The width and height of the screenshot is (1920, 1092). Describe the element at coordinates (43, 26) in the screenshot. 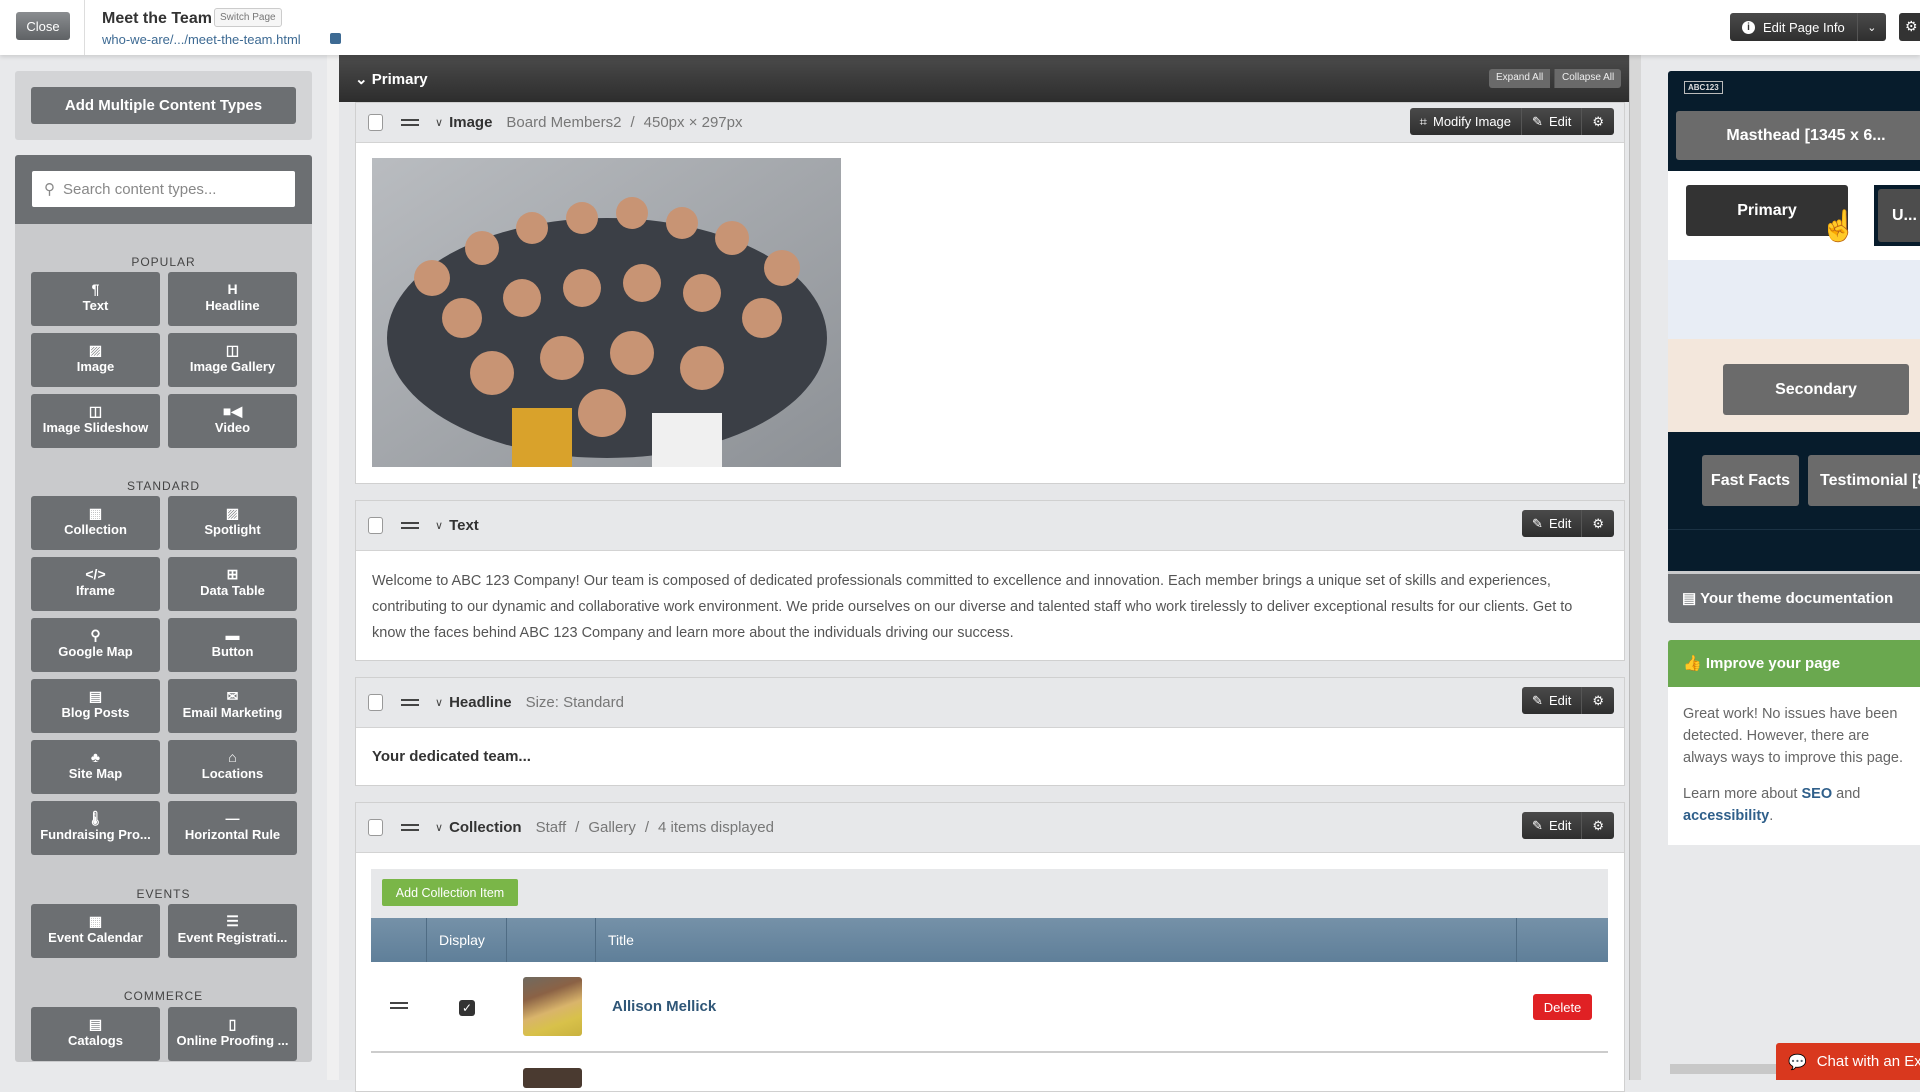

I see `close-button: Close` at that location.